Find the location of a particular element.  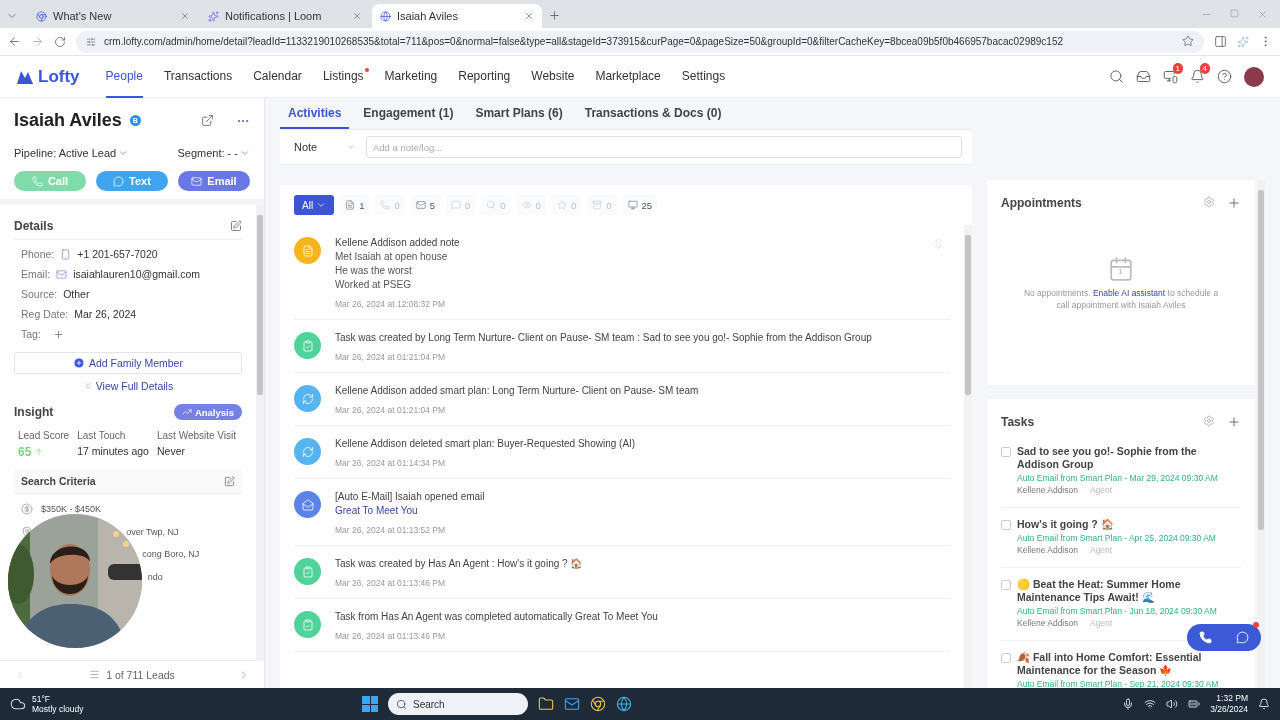

chat-icon is located at coordinates (1242, 637).